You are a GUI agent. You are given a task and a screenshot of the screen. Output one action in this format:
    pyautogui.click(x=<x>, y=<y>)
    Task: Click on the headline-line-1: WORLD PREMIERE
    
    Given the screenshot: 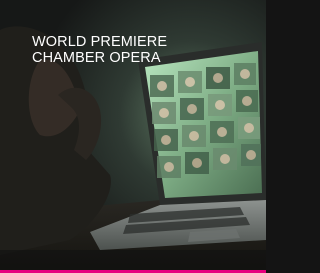 What is the action you would take?
    pyautogui.click(x=100, y=42)
    